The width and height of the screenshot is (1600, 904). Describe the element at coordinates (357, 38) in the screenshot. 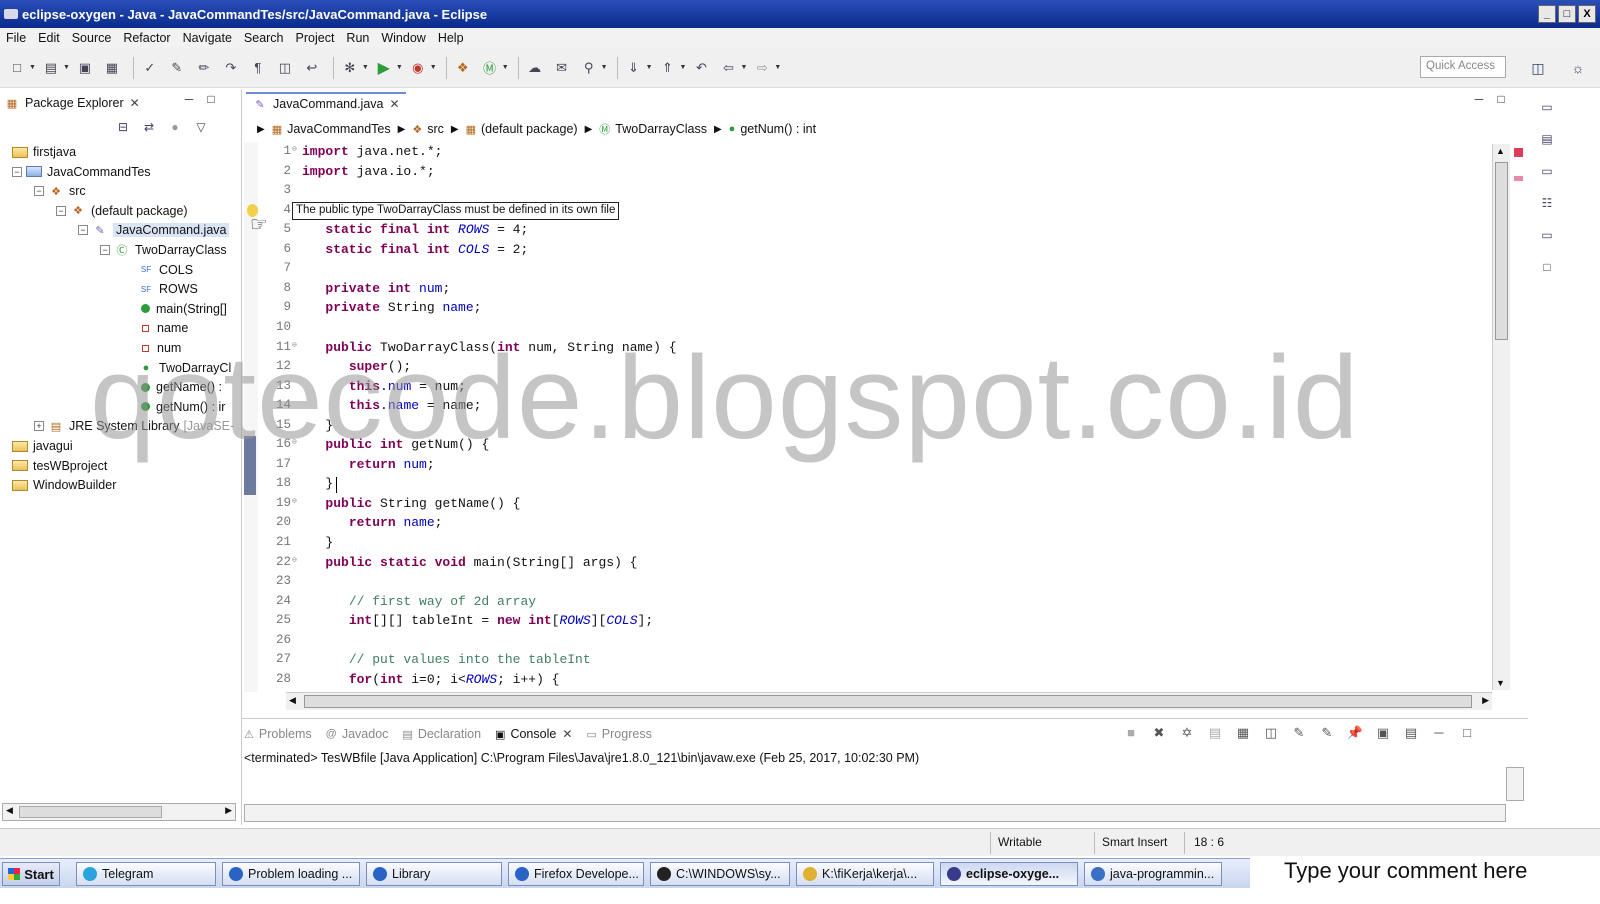

I see `menu-run: Run` at that location.